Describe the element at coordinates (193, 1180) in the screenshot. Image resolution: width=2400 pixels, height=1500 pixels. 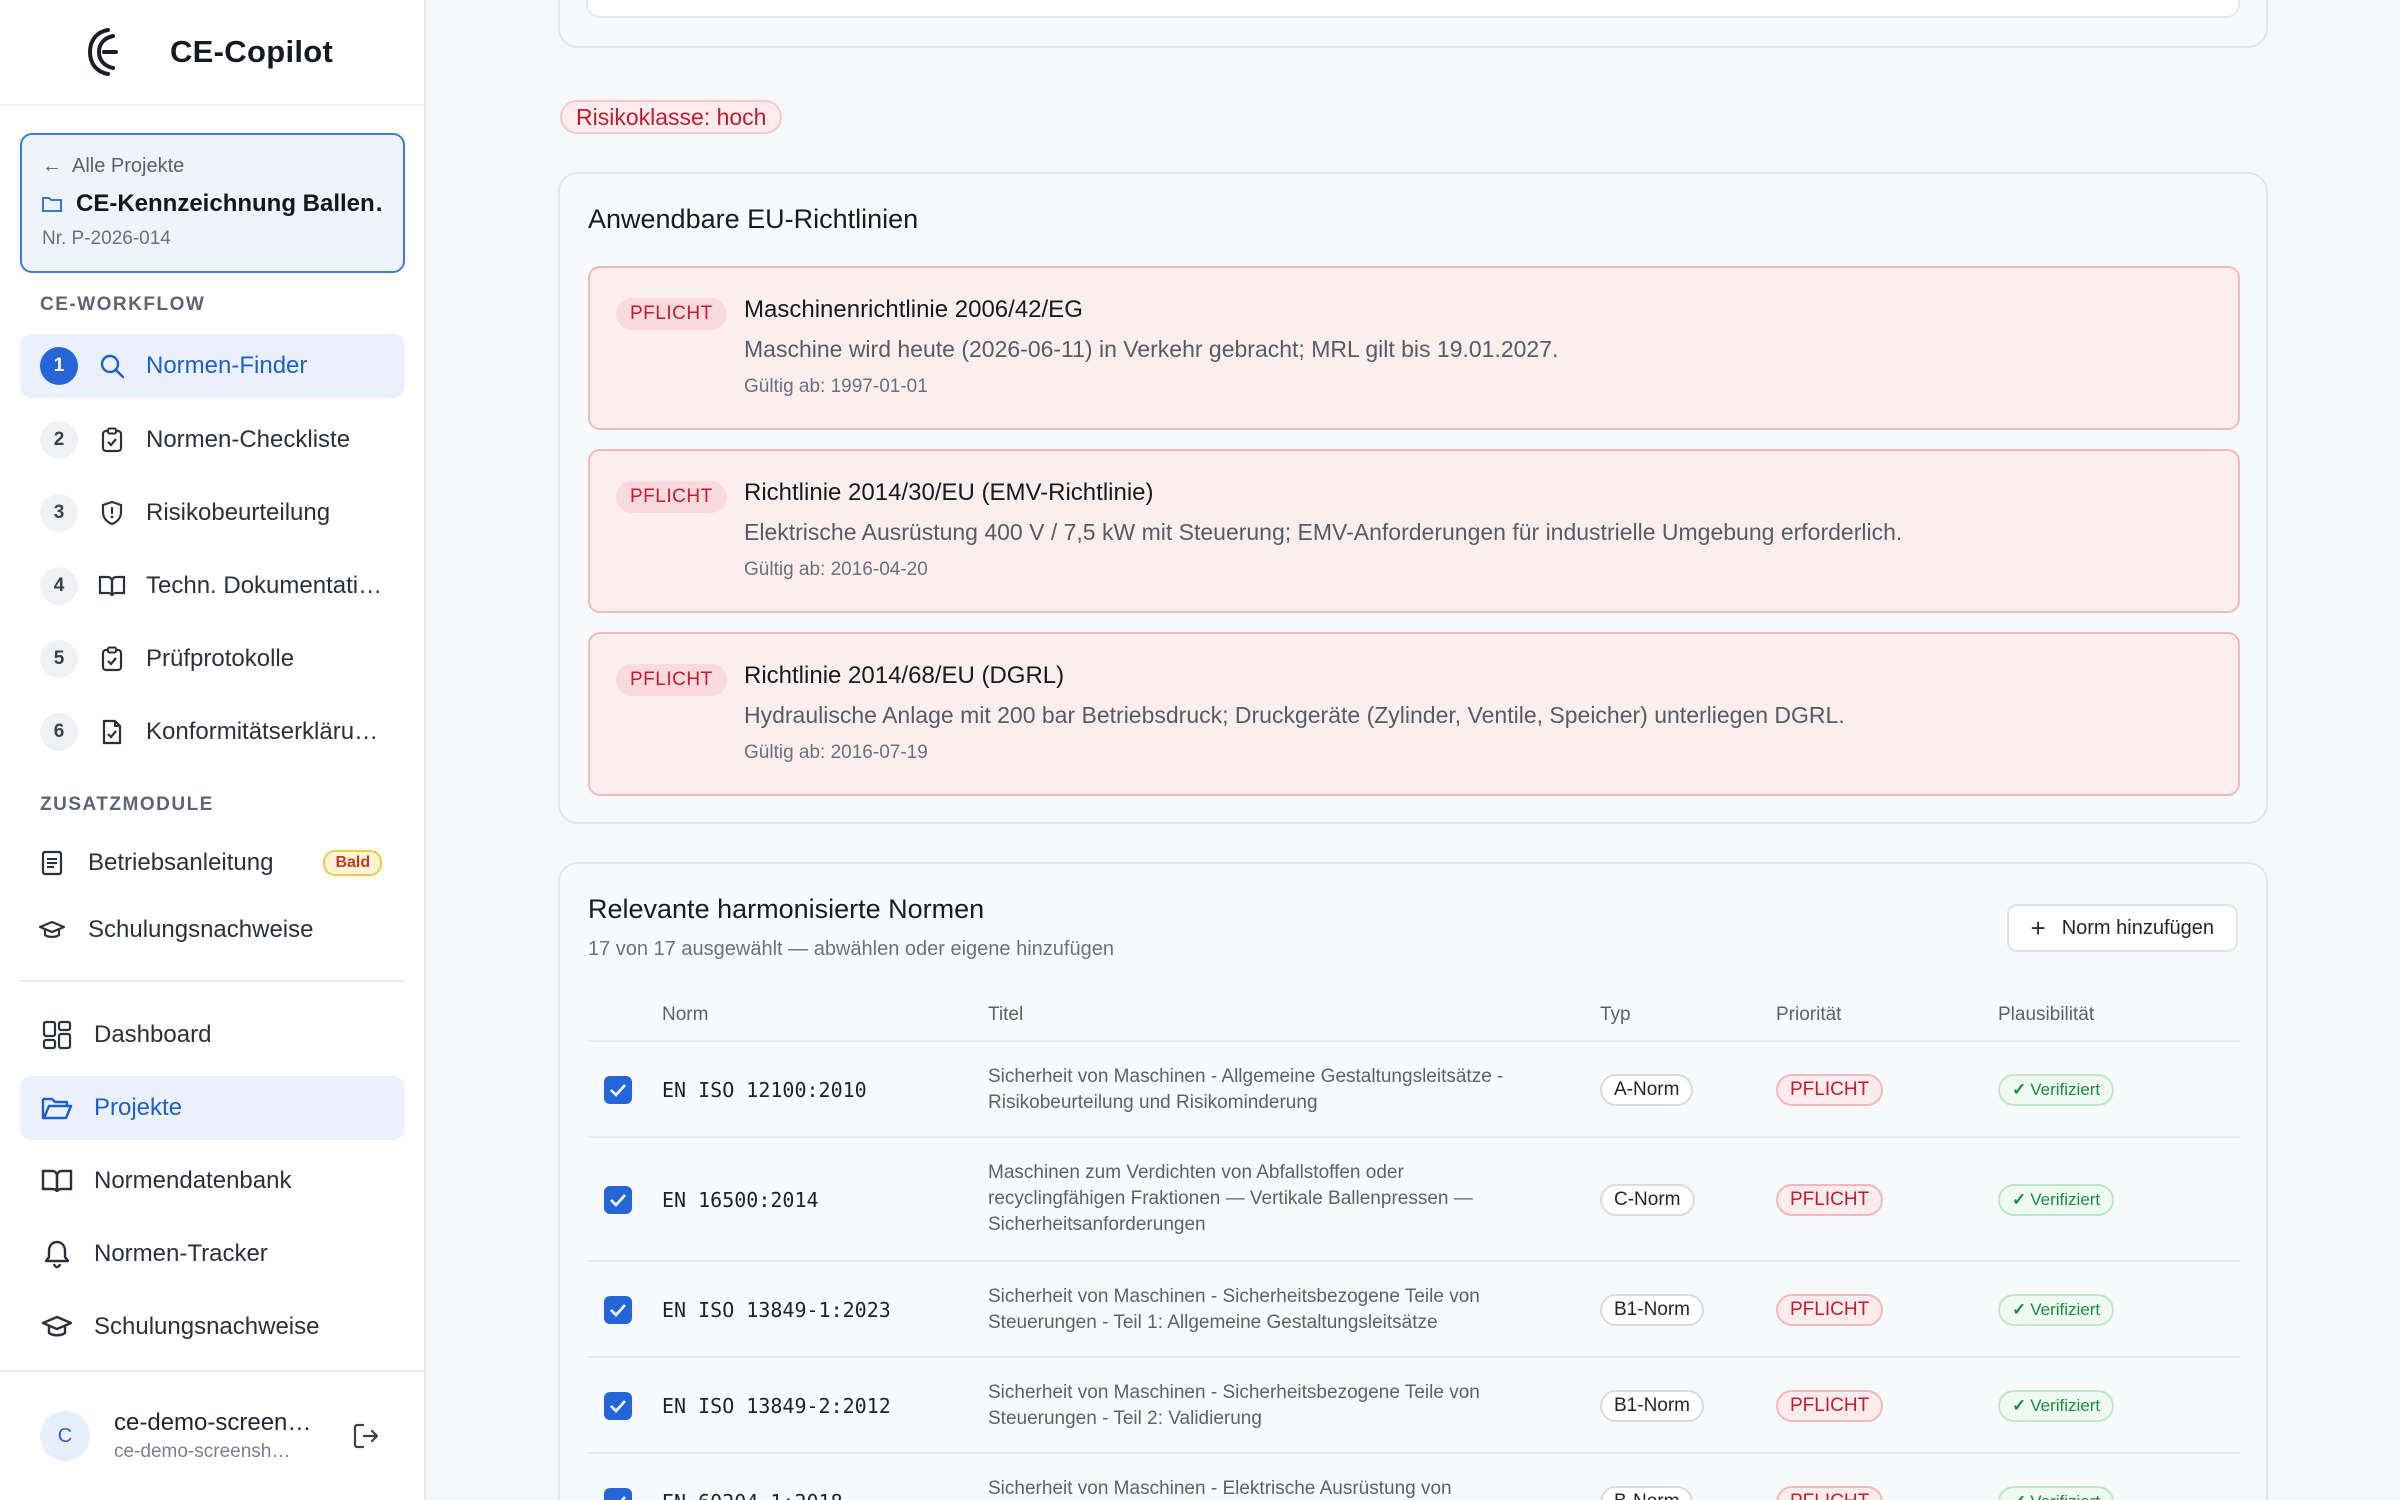
I see `nav-item-label: Normendatenbank` at that location.